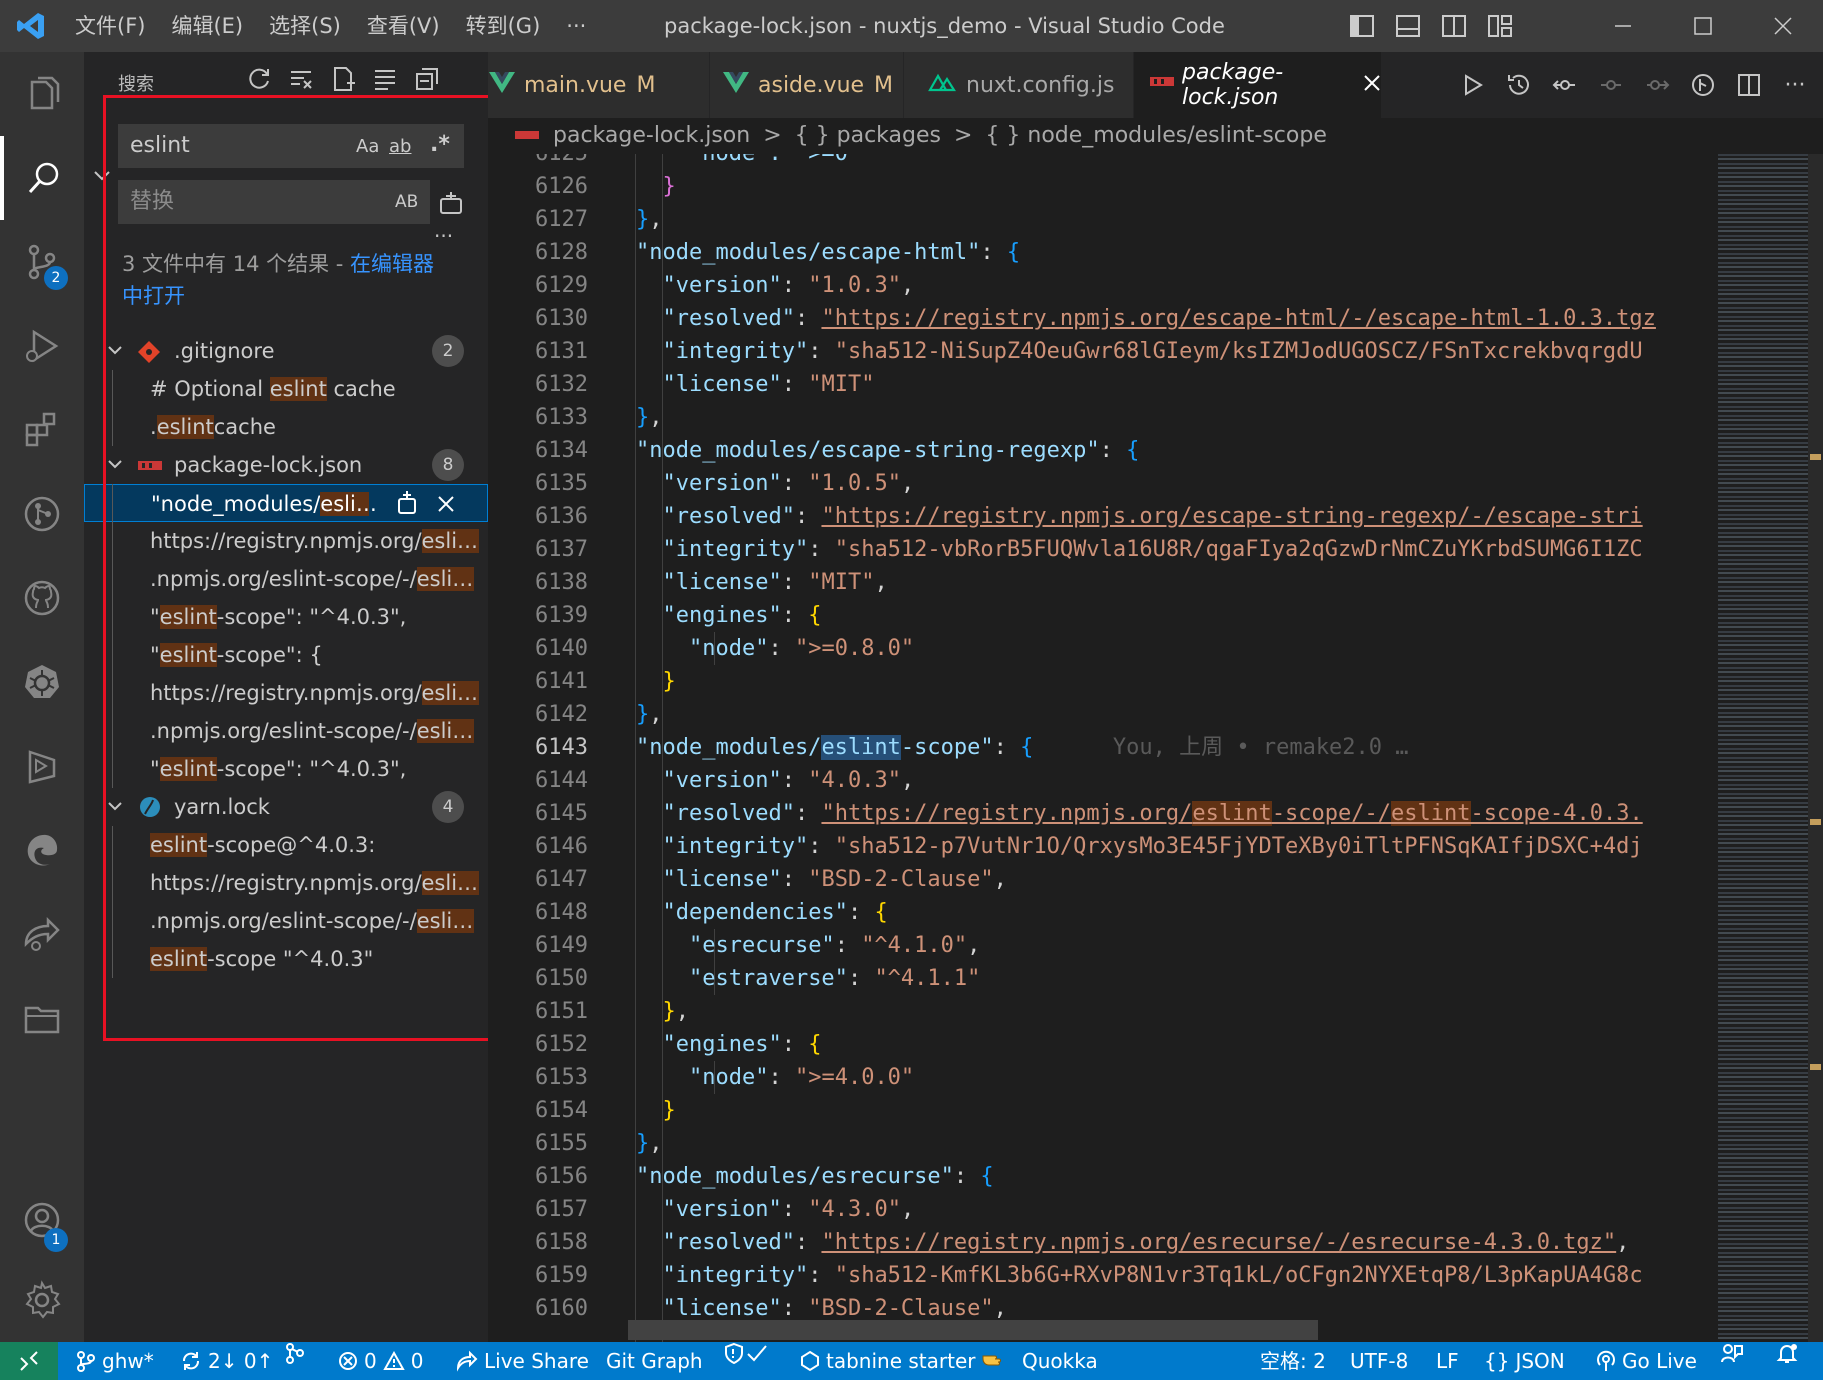  What do you see at coordinates (29, 1361) in the screenshot?
I see `remote-indicator-icon` at bounding box center [29, 1361].